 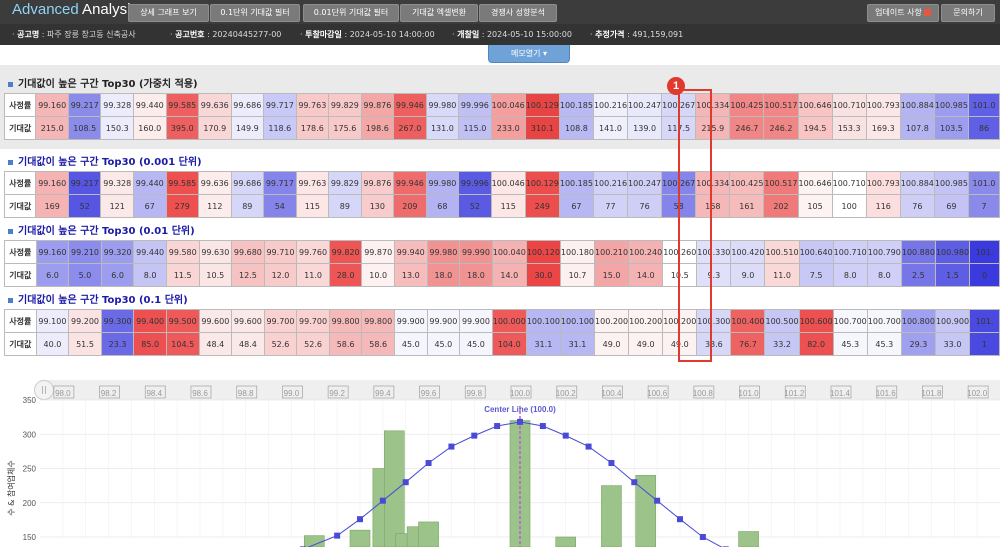 What do you see at coordinates (84, 105) in the screenshot?
I see `rate-cell: 99.217` at bounding box center [84, 105].